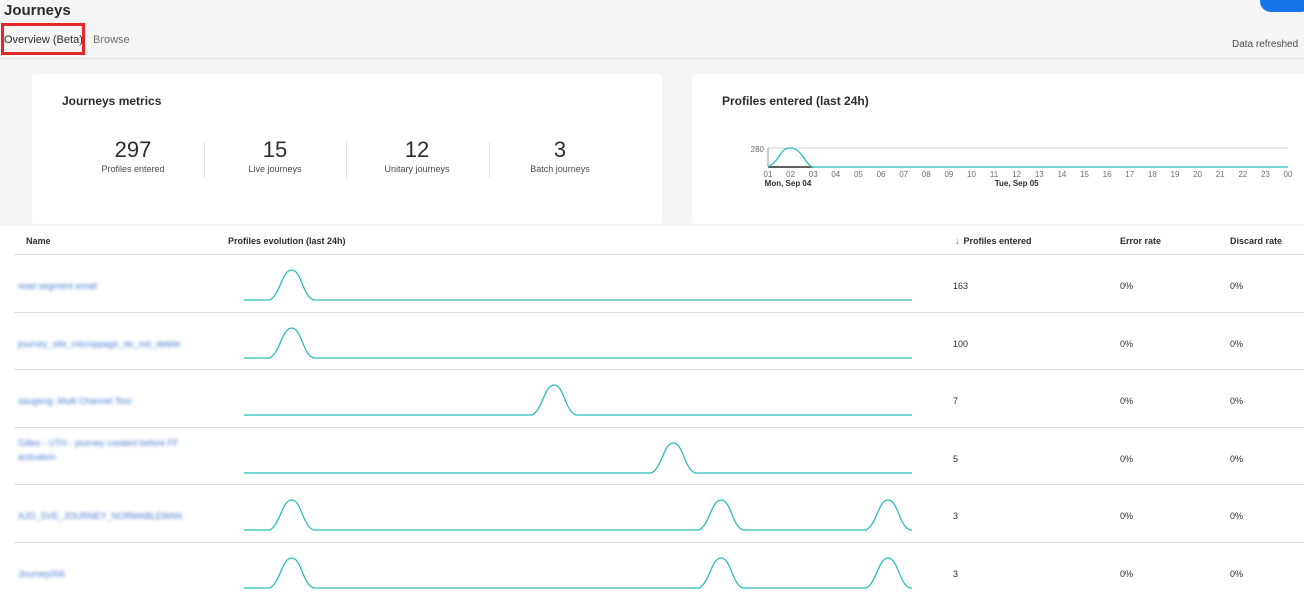  Describe the element at coordinates (1175, 174) in the screenshot. I see `chart-x-tick-label: 19` at that location.